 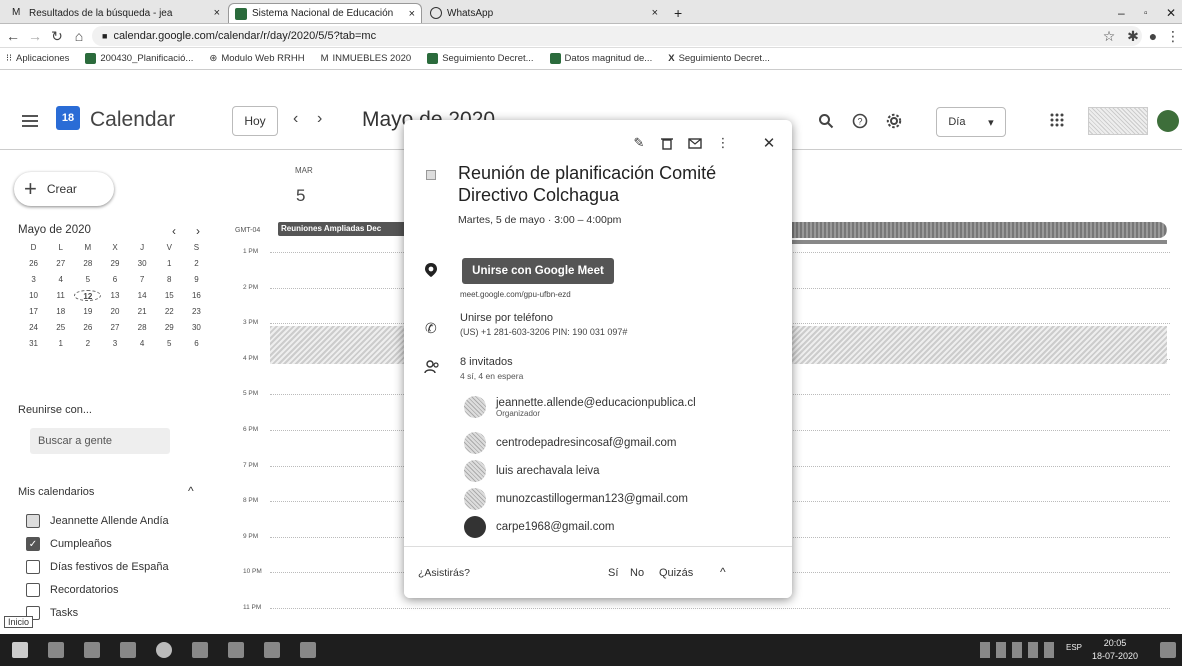 I want to click on account-avatar, so click(x=1168, y=121).